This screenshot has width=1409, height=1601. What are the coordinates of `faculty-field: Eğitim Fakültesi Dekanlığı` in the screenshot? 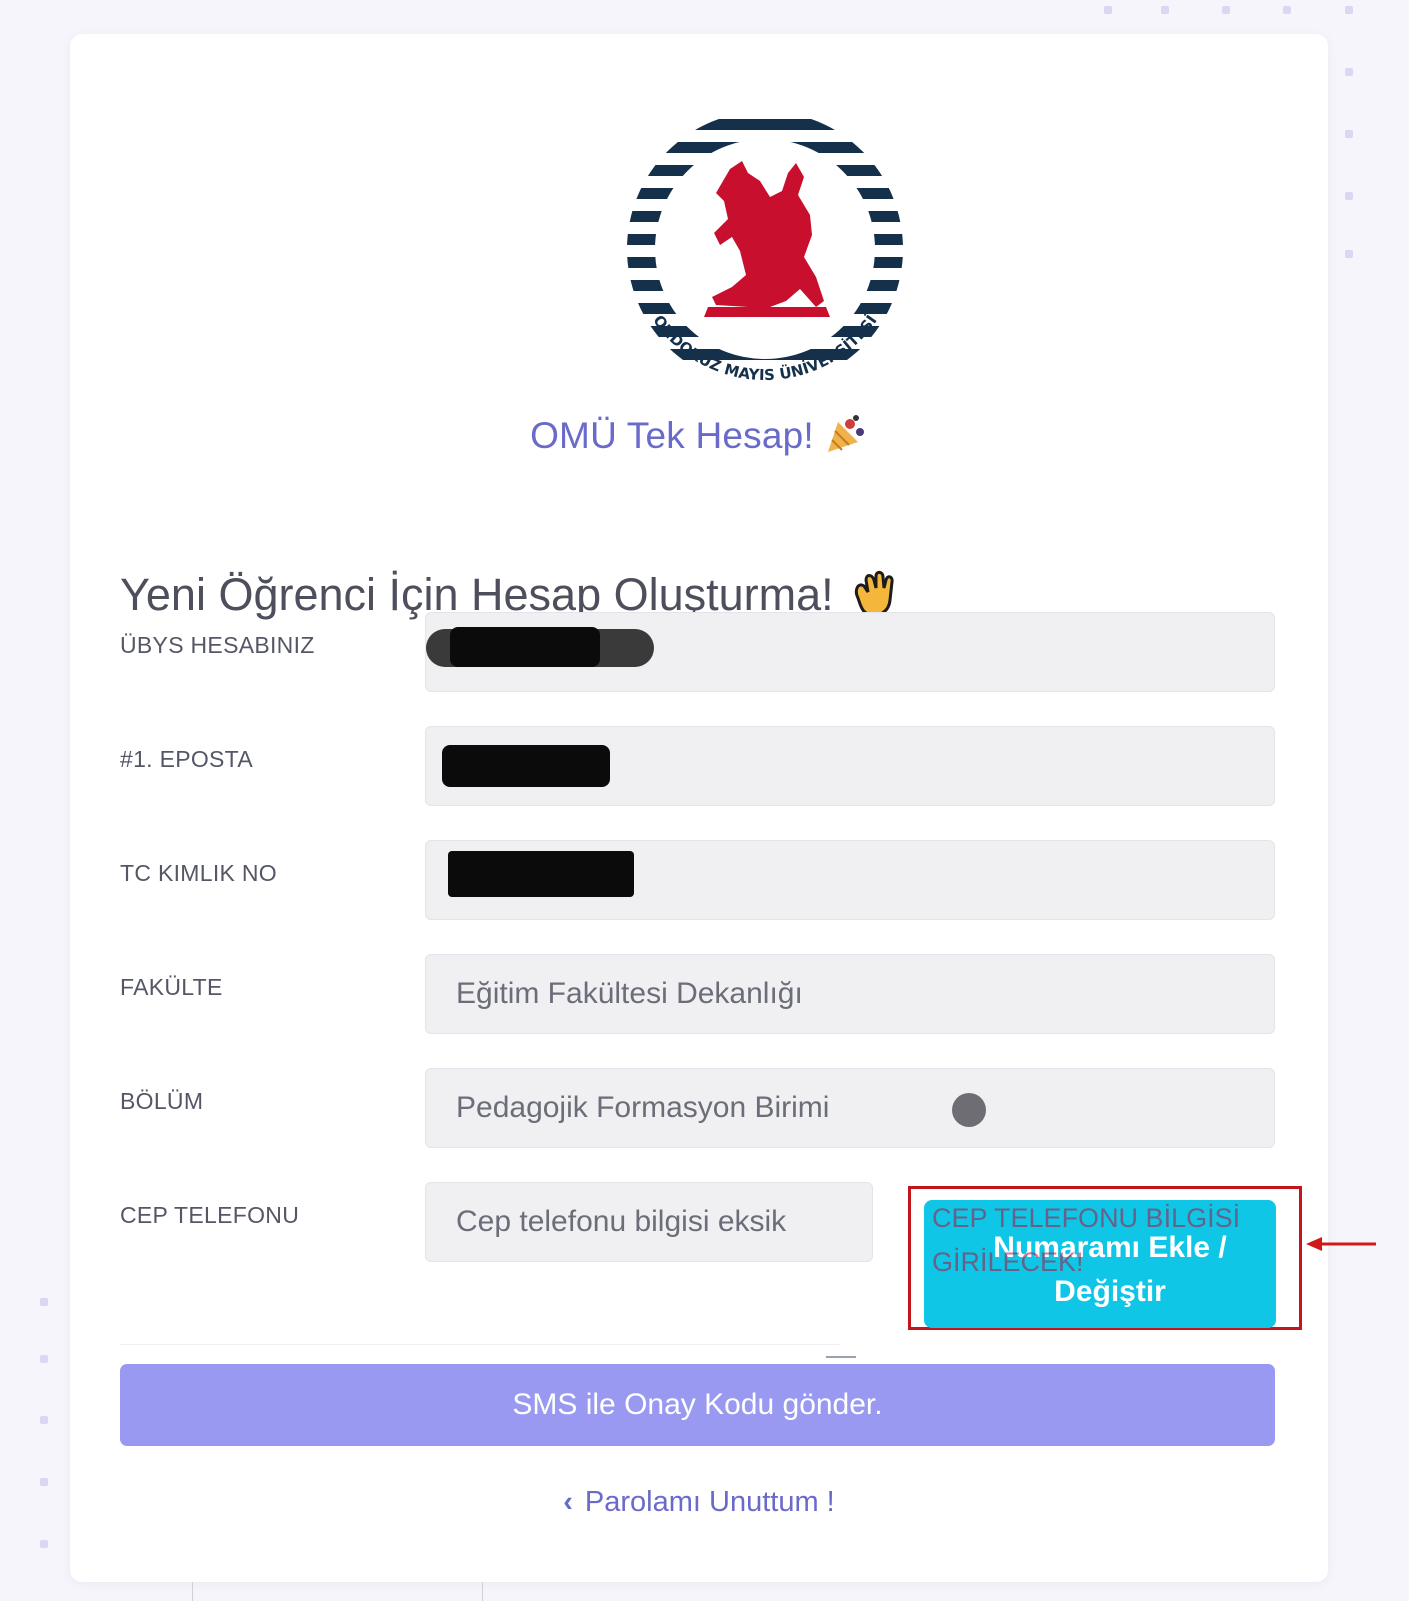 It's located at (850, 994).